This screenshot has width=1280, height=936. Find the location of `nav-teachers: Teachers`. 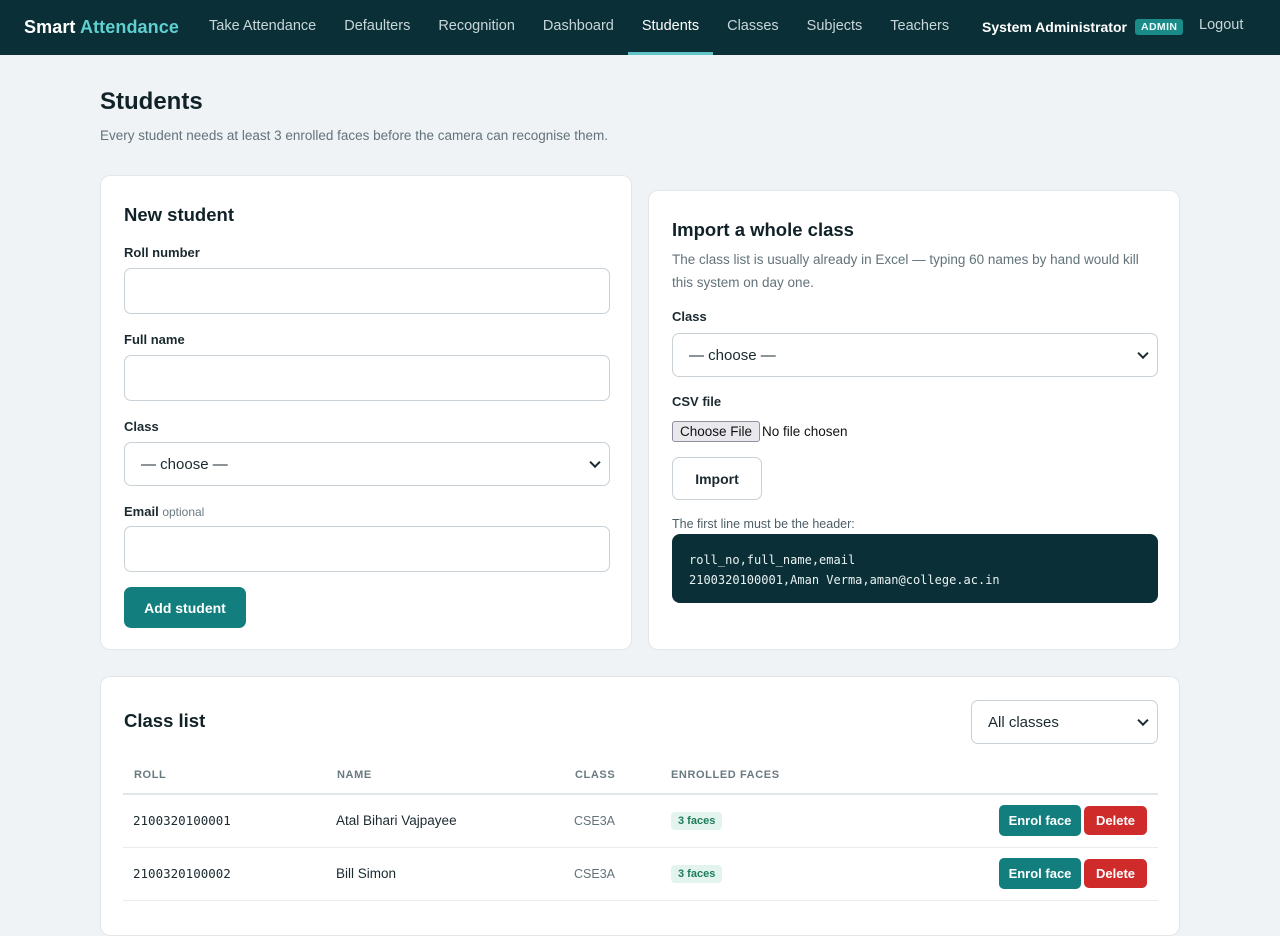

nav-teachers: Teachers is located at coordinates (919, 27).